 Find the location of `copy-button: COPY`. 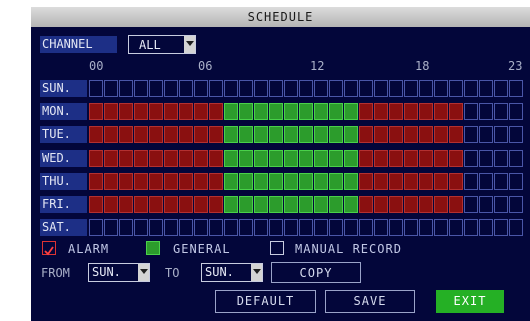

copy-button: COPY is located at coordinates (316, 272).